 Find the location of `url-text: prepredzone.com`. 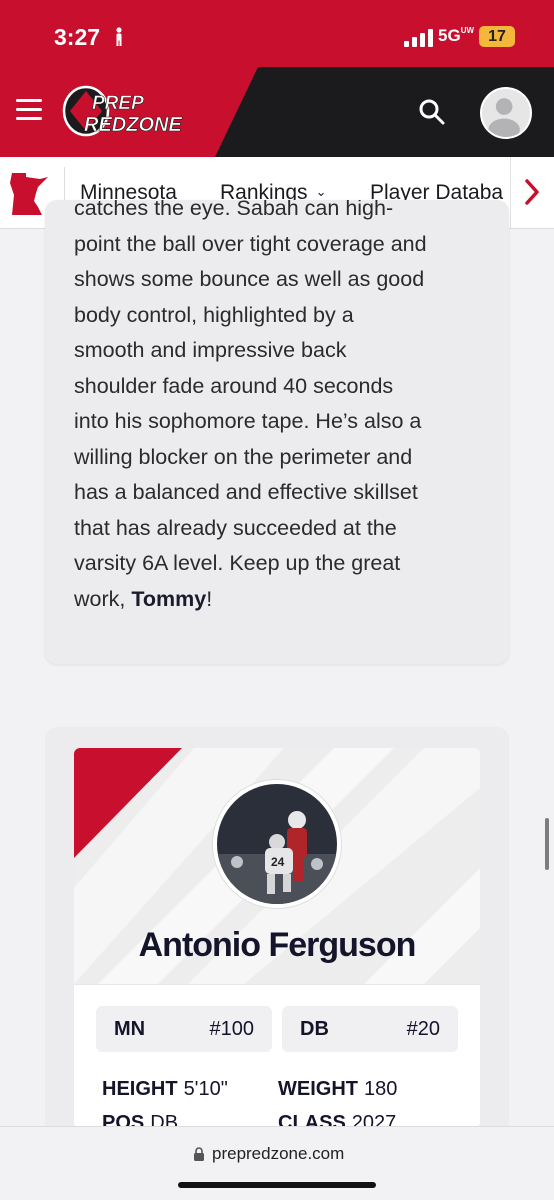

url-text: prepredzone.com is located at coordinates (278, 1154).